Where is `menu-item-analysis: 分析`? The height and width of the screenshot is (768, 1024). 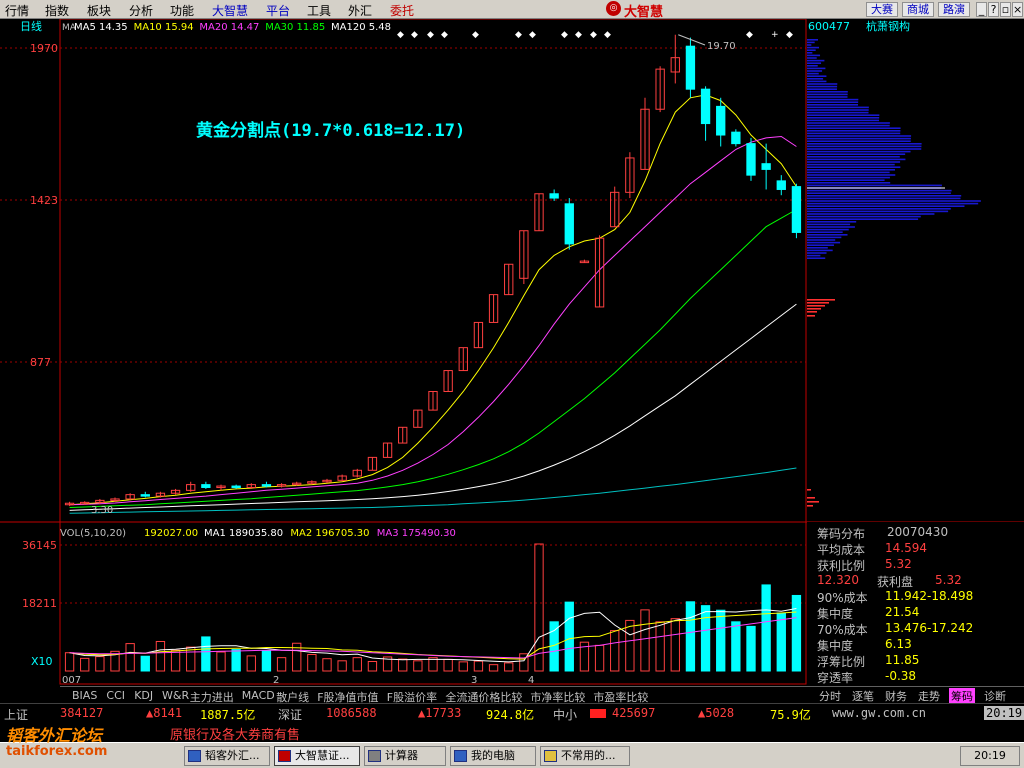 menu-item-analysis: 分析 is located at coordinates (141, 10).